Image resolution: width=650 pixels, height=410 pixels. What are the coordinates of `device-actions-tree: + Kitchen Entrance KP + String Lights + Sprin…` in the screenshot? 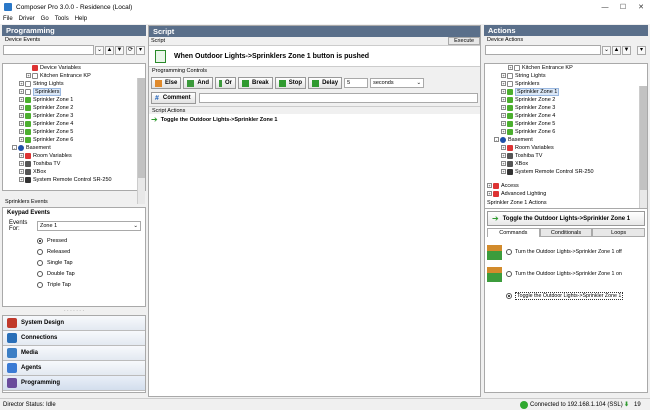 It's located at (566, 141).